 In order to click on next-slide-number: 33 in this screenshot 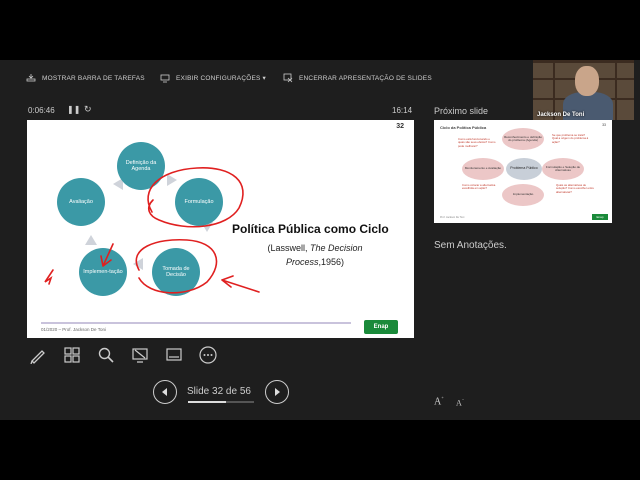, I will do `click(604, 125)`.